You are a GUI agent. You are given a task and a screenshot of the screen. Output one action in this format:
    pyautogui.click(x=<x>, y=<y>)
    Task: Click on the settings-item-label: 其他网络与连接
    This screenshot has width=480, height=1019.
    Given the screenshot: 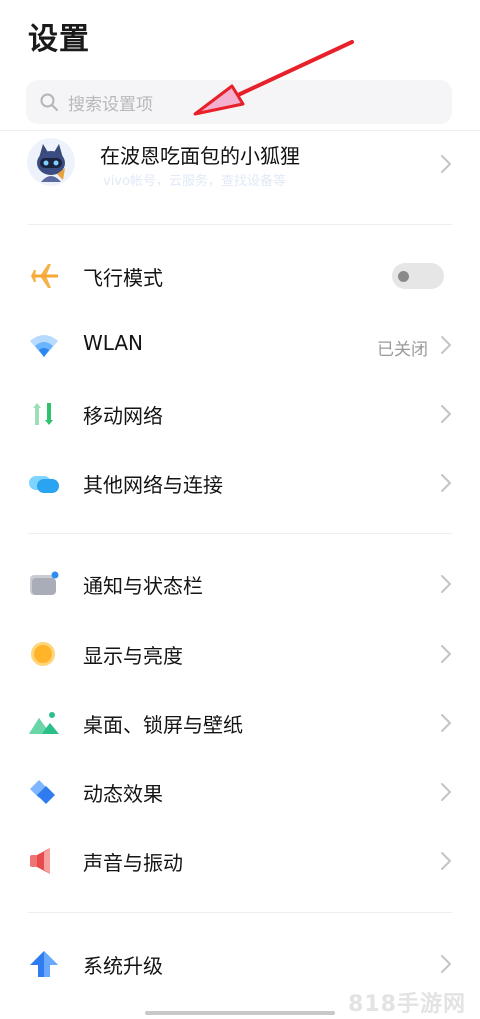 What is the action you would take?
    pyautogui.click(x=153, y=485)
    